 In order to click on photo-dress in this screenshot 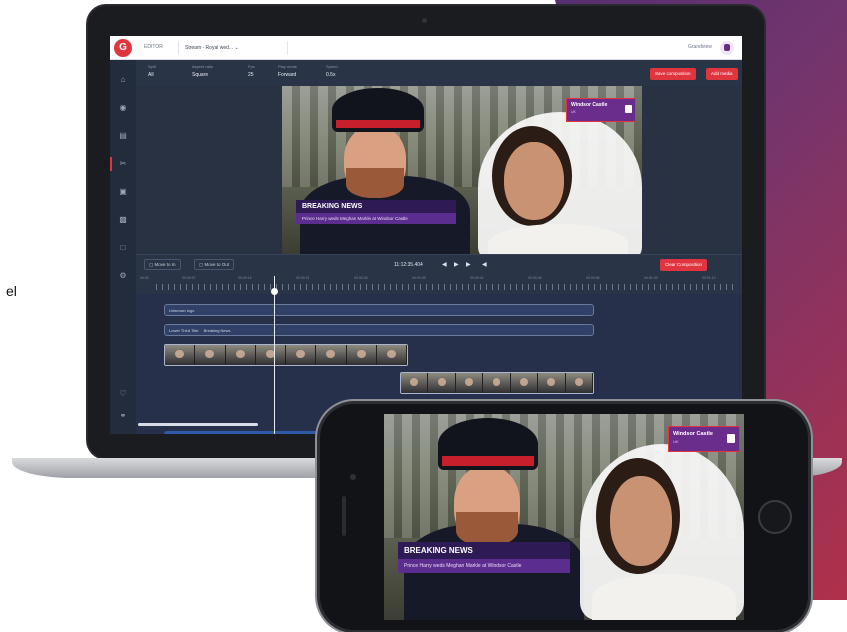, I will do `click(664, 597)`.